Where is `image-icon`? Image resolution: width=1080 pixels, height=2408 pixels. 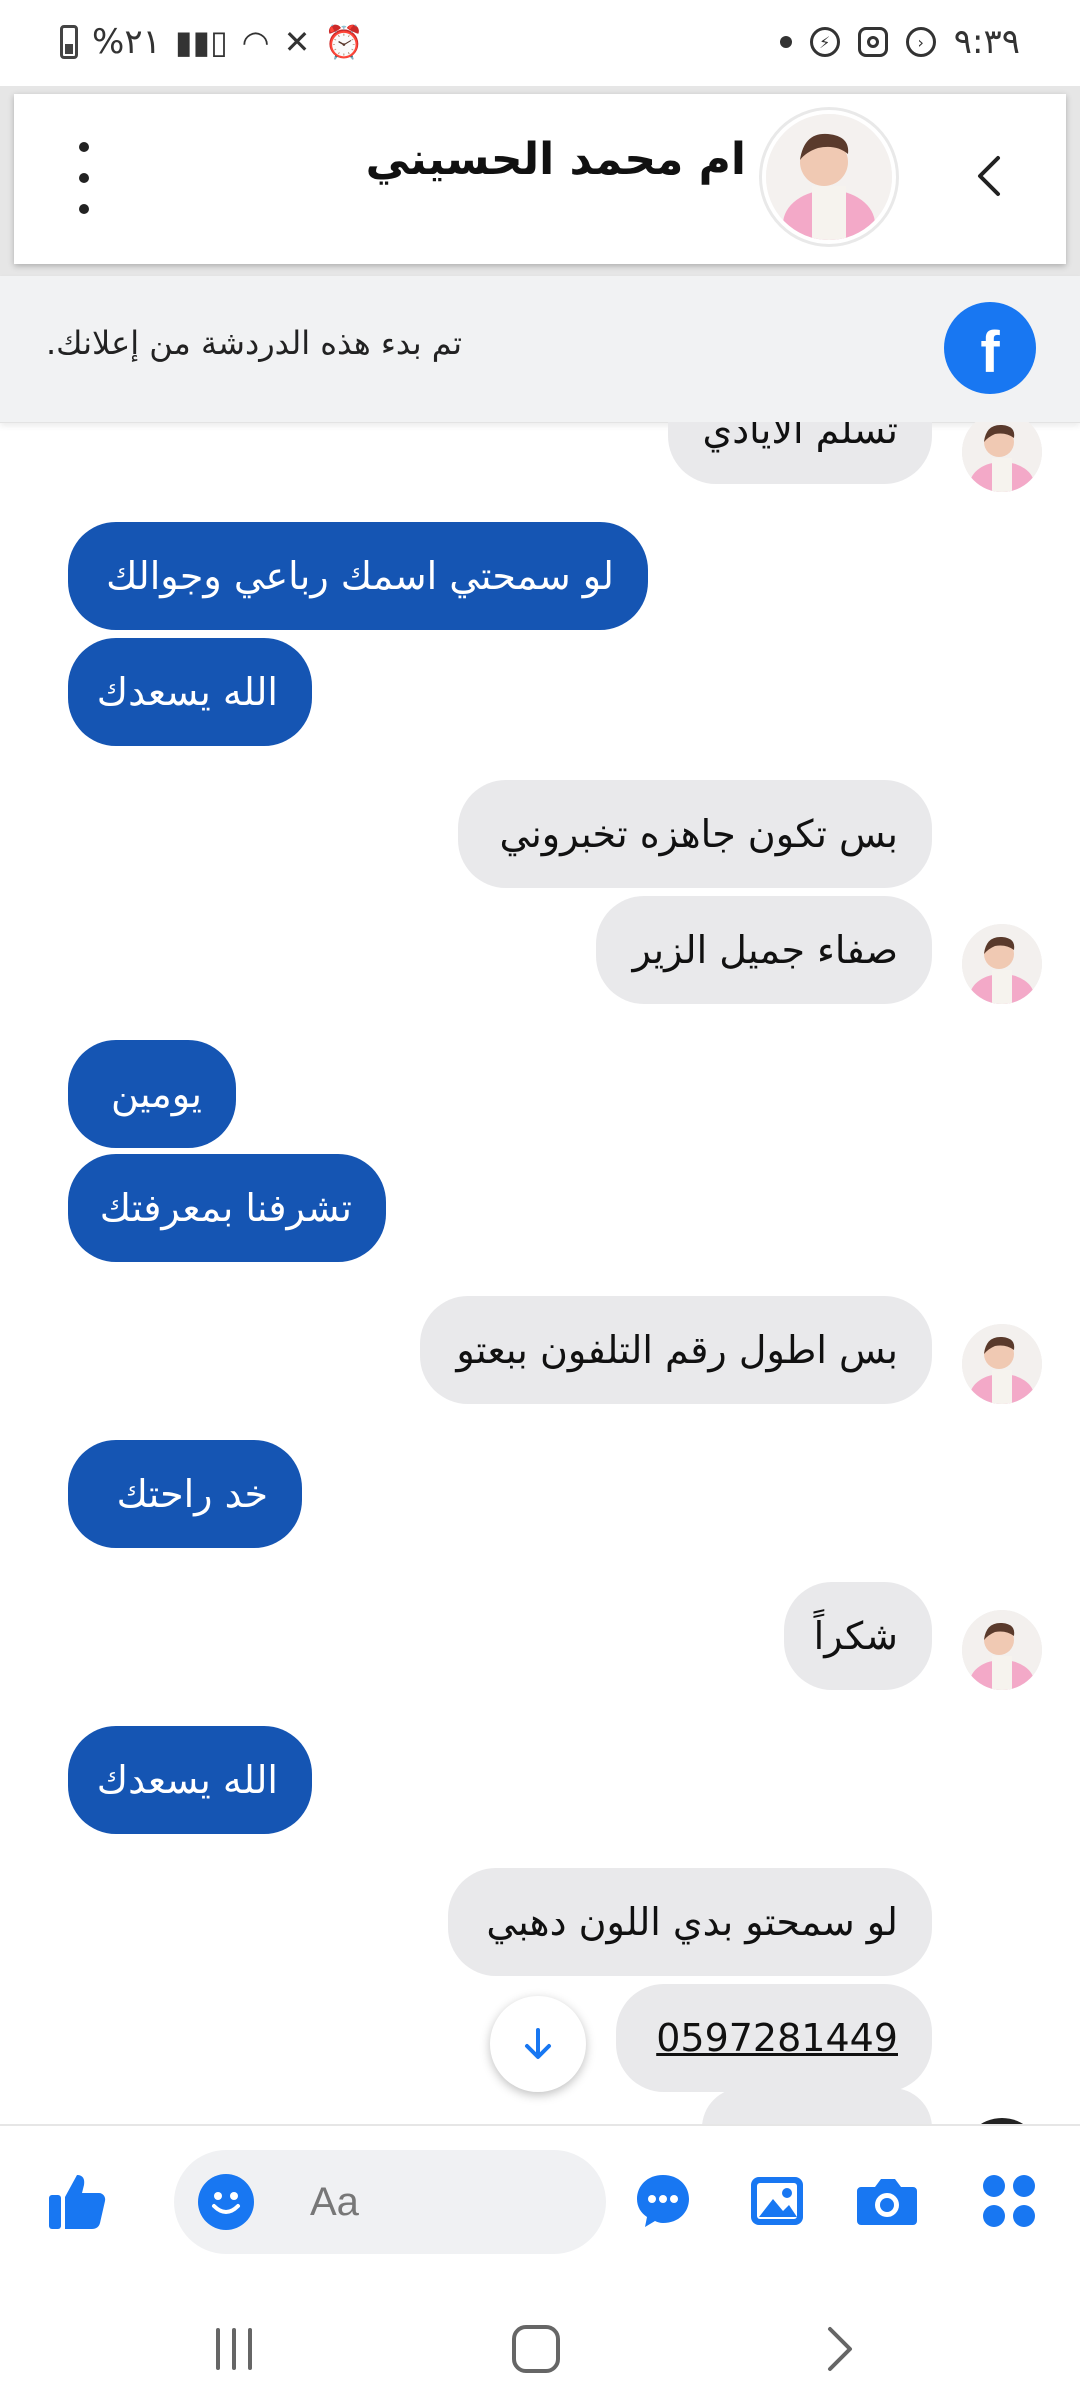 image-icon is located at coordinates (777, 2201).